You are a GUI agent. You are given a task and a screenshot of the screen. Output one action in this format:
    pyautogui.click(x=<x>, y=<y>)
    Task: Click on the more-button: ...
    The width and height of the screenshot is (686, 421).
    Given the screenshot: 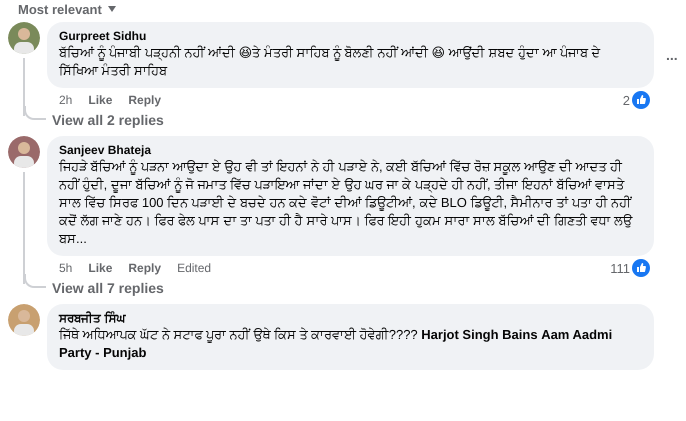 What is the action you would take?
    pyautogui.click(x=672, y=55)
    